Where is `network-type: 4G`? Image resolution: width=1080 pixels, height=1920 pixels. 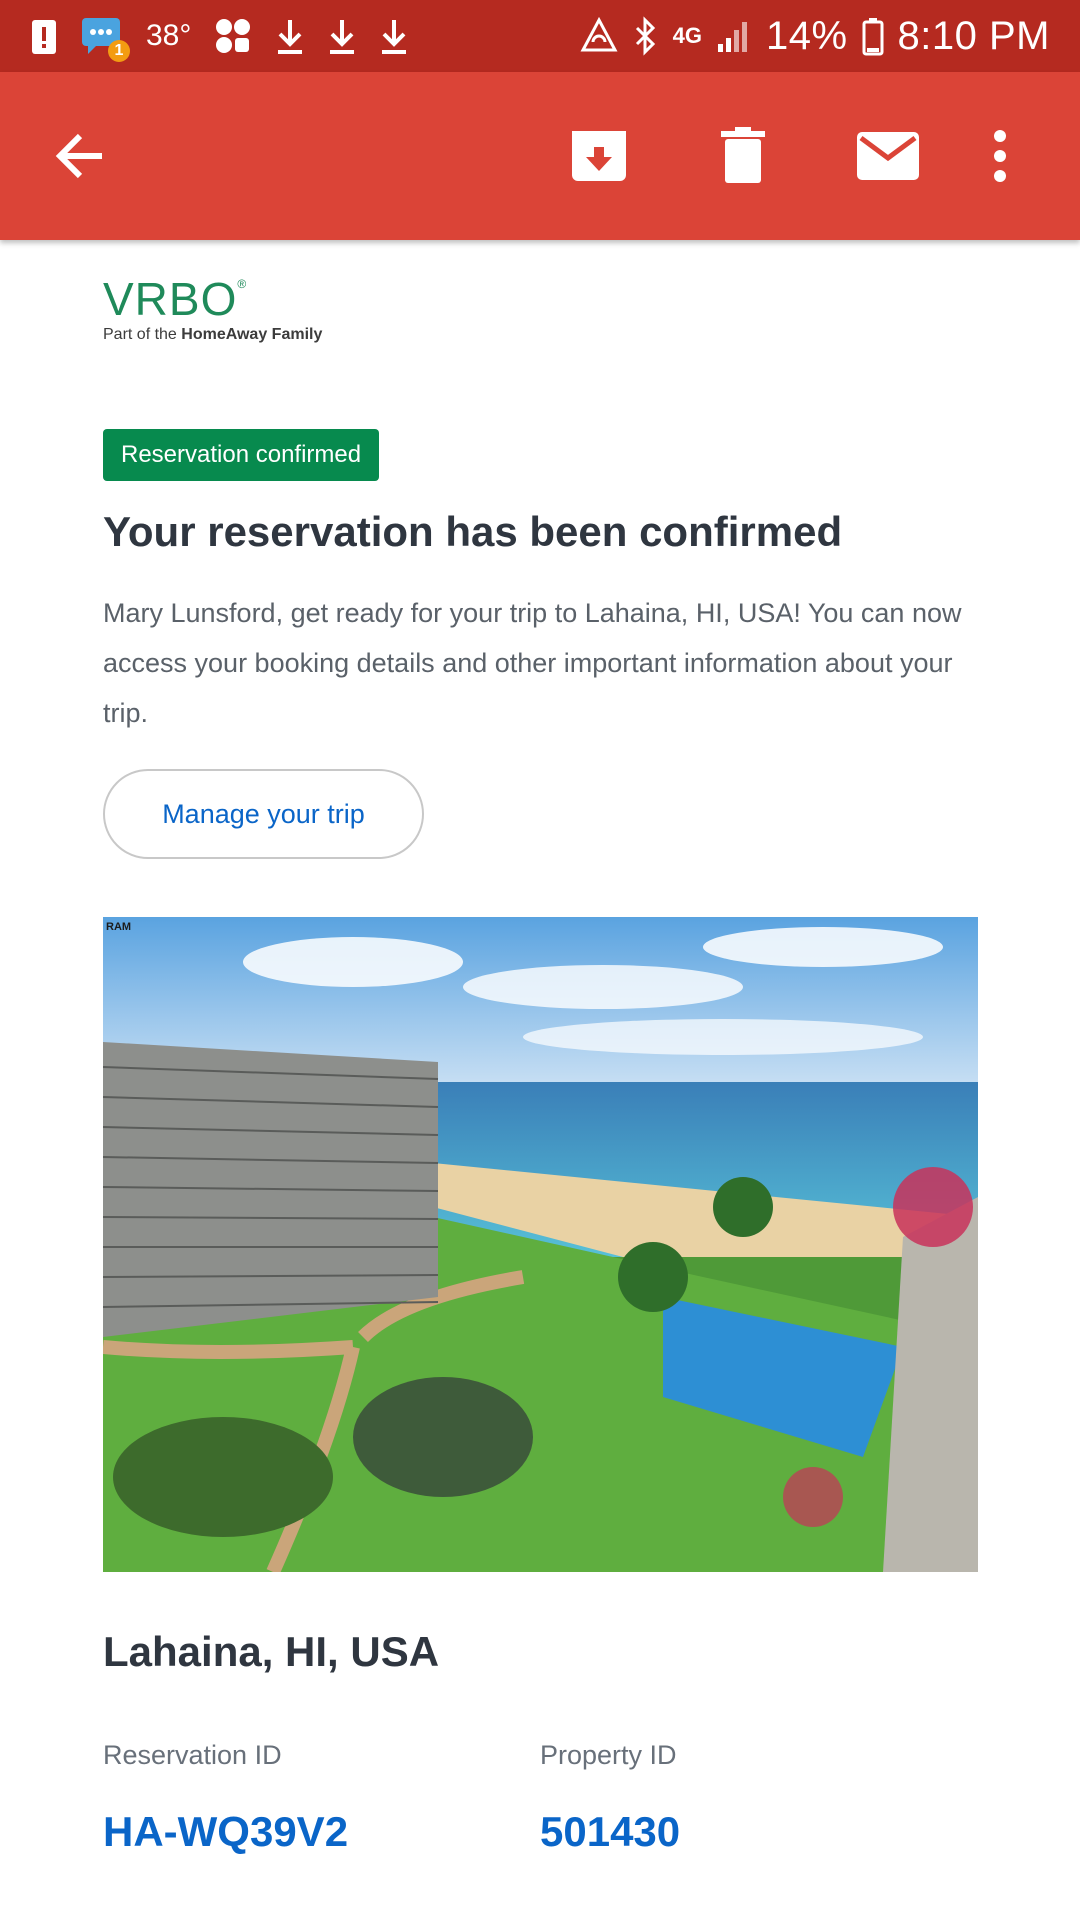 network-type: 4G is located at coordinates (687, 35).